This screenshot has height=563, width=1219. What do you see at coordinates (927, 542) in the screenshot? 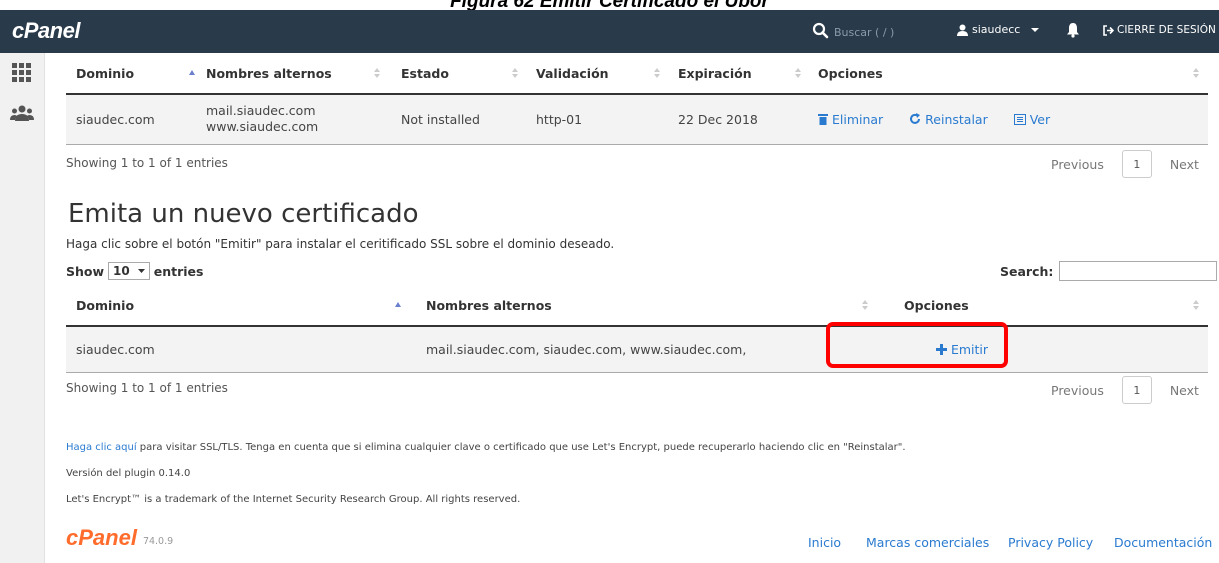
I see `footer-link-trademarks: Marcas comerciales` at bounding box center [927, 542].